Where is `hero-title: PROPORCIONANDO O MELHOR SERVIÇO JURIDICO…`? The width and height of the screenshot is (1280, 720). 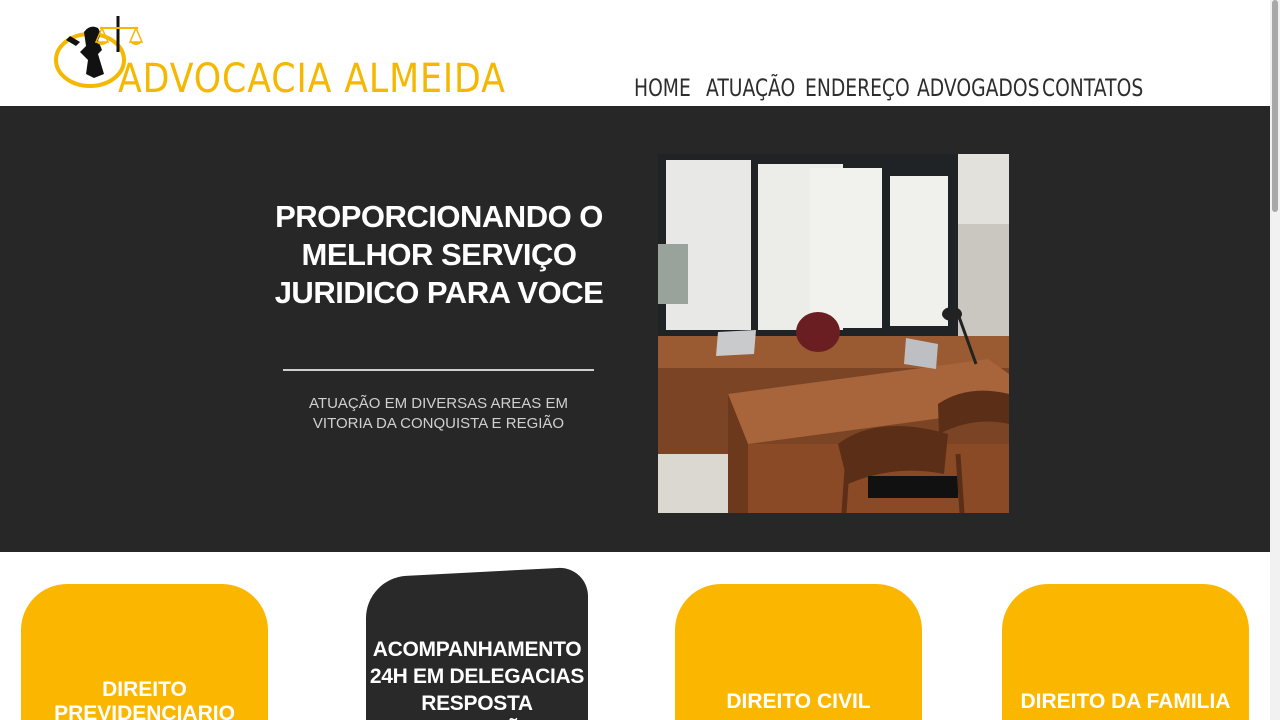 hero-title: PROPORCIONANDO O MELHOR SERVIÇO JURIDICO… is located at coordinates (439, 254).